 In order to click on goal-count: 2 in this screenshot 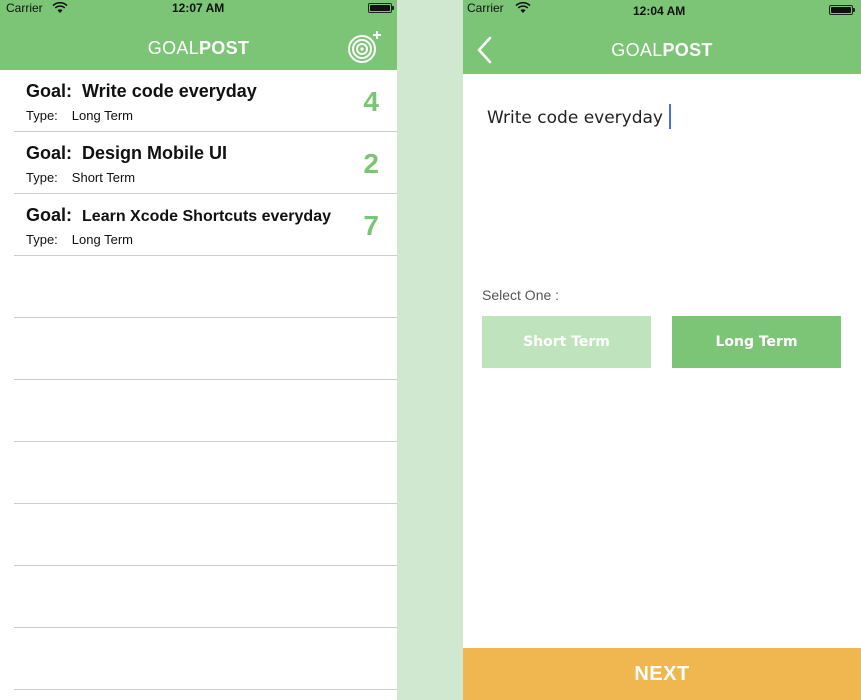, I will do `click(371, 163)`.